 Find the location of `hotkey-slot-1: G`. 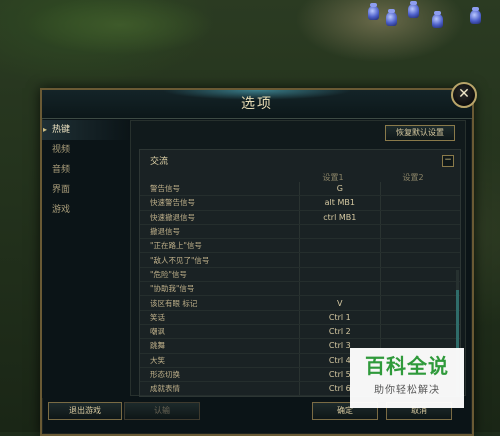

hotkey-slot-1: G is located at coordinates (340, 189).